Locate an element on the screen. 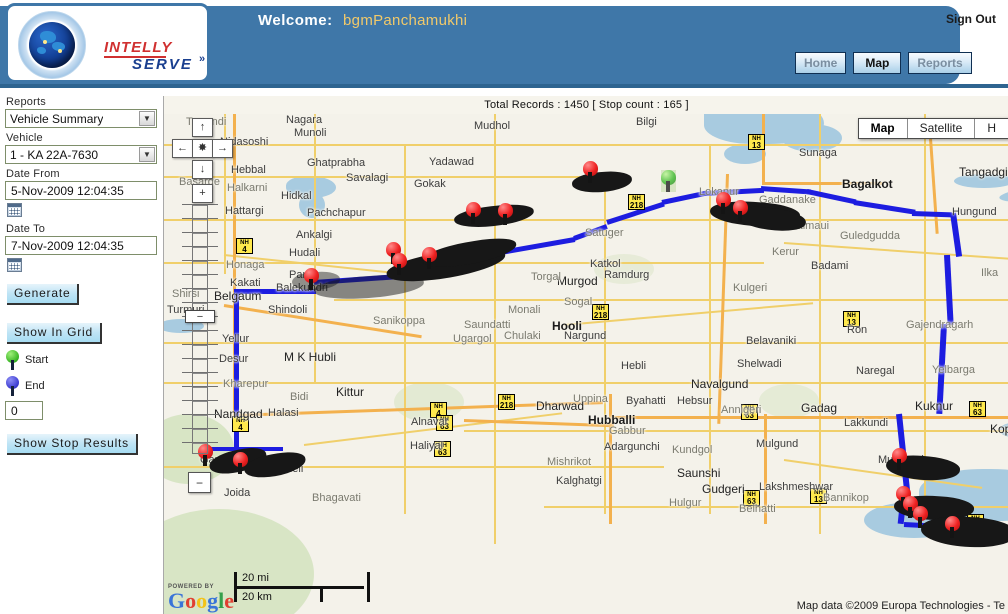 This screenshot has width=1008, height=614. date-to-input is located at coordinates (81, 245).